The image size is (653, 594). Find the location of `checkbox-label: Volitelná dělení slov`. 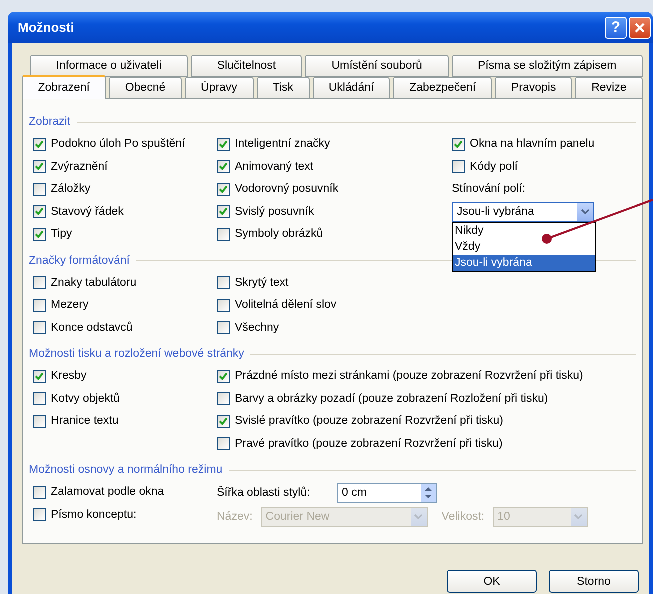

checkbox-label: Volitelná dělení slov is located at coordinates (286, 305).